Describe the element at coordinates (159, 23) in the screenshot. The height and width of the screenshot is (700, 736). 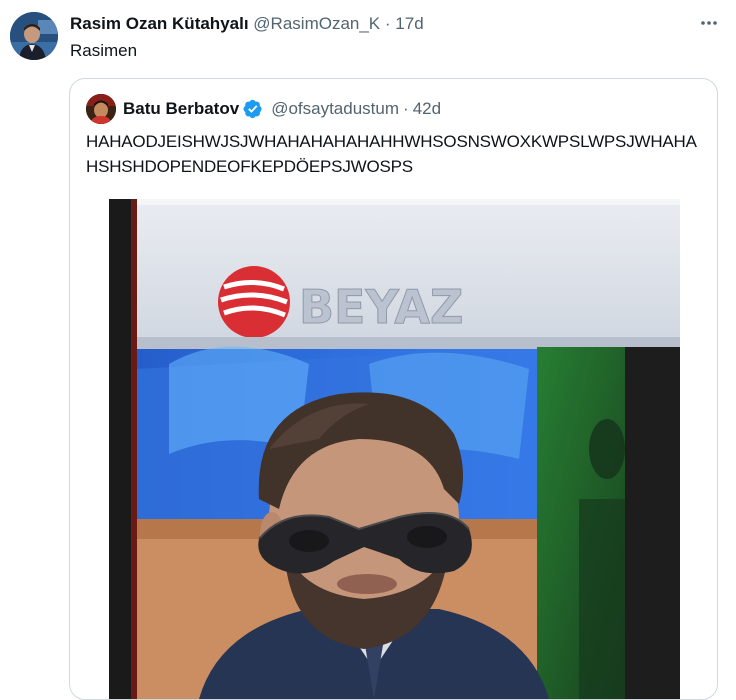
I see `author-name: Rasim Ozan Kütahyalı` at that location.